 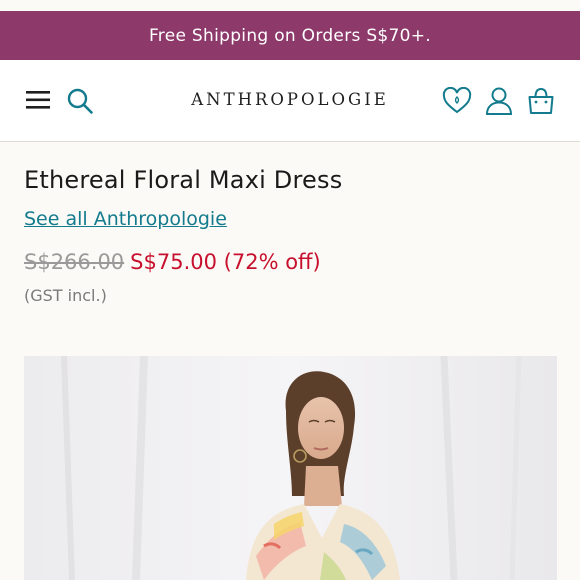 I want to click on shopping-bag-icon, so click(x=541, y=101).